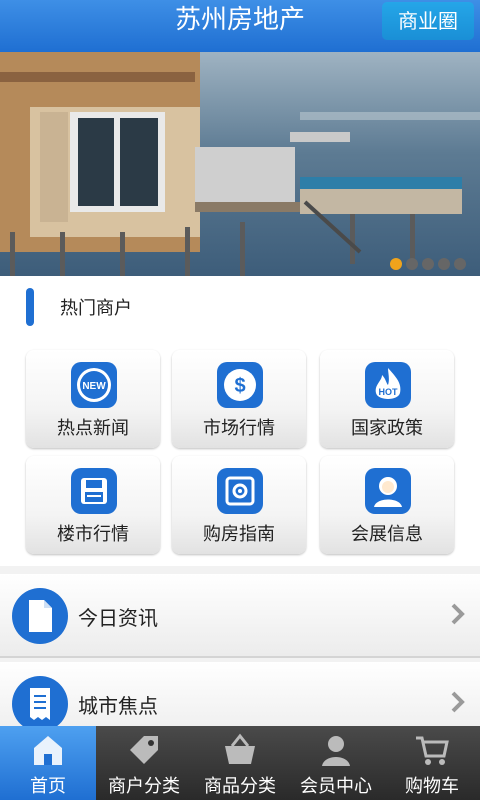 The height and width of the screenshot is (800, 480). I want to click on safe-icon, so click(240, 491).